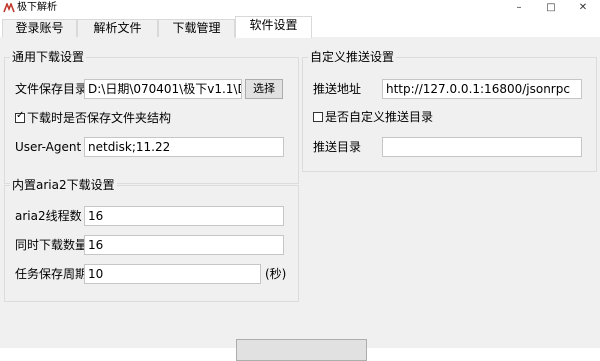 This screenshot has width=600, height=361. I want to click on tab-parse-files: 解析文件, so click(117, 28).